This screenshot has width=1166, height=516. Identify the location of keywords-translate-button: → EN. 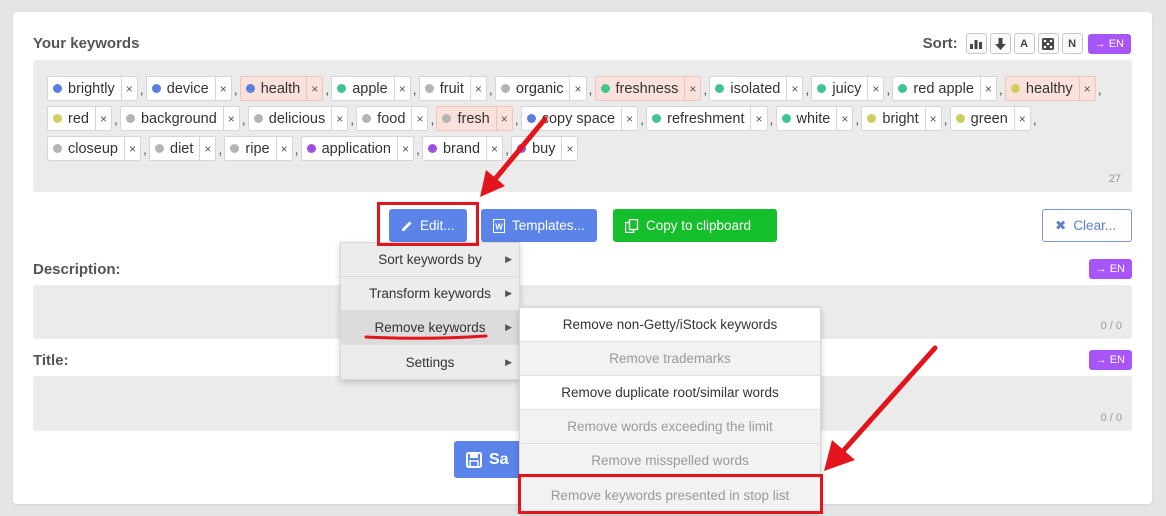
(1109, 43).